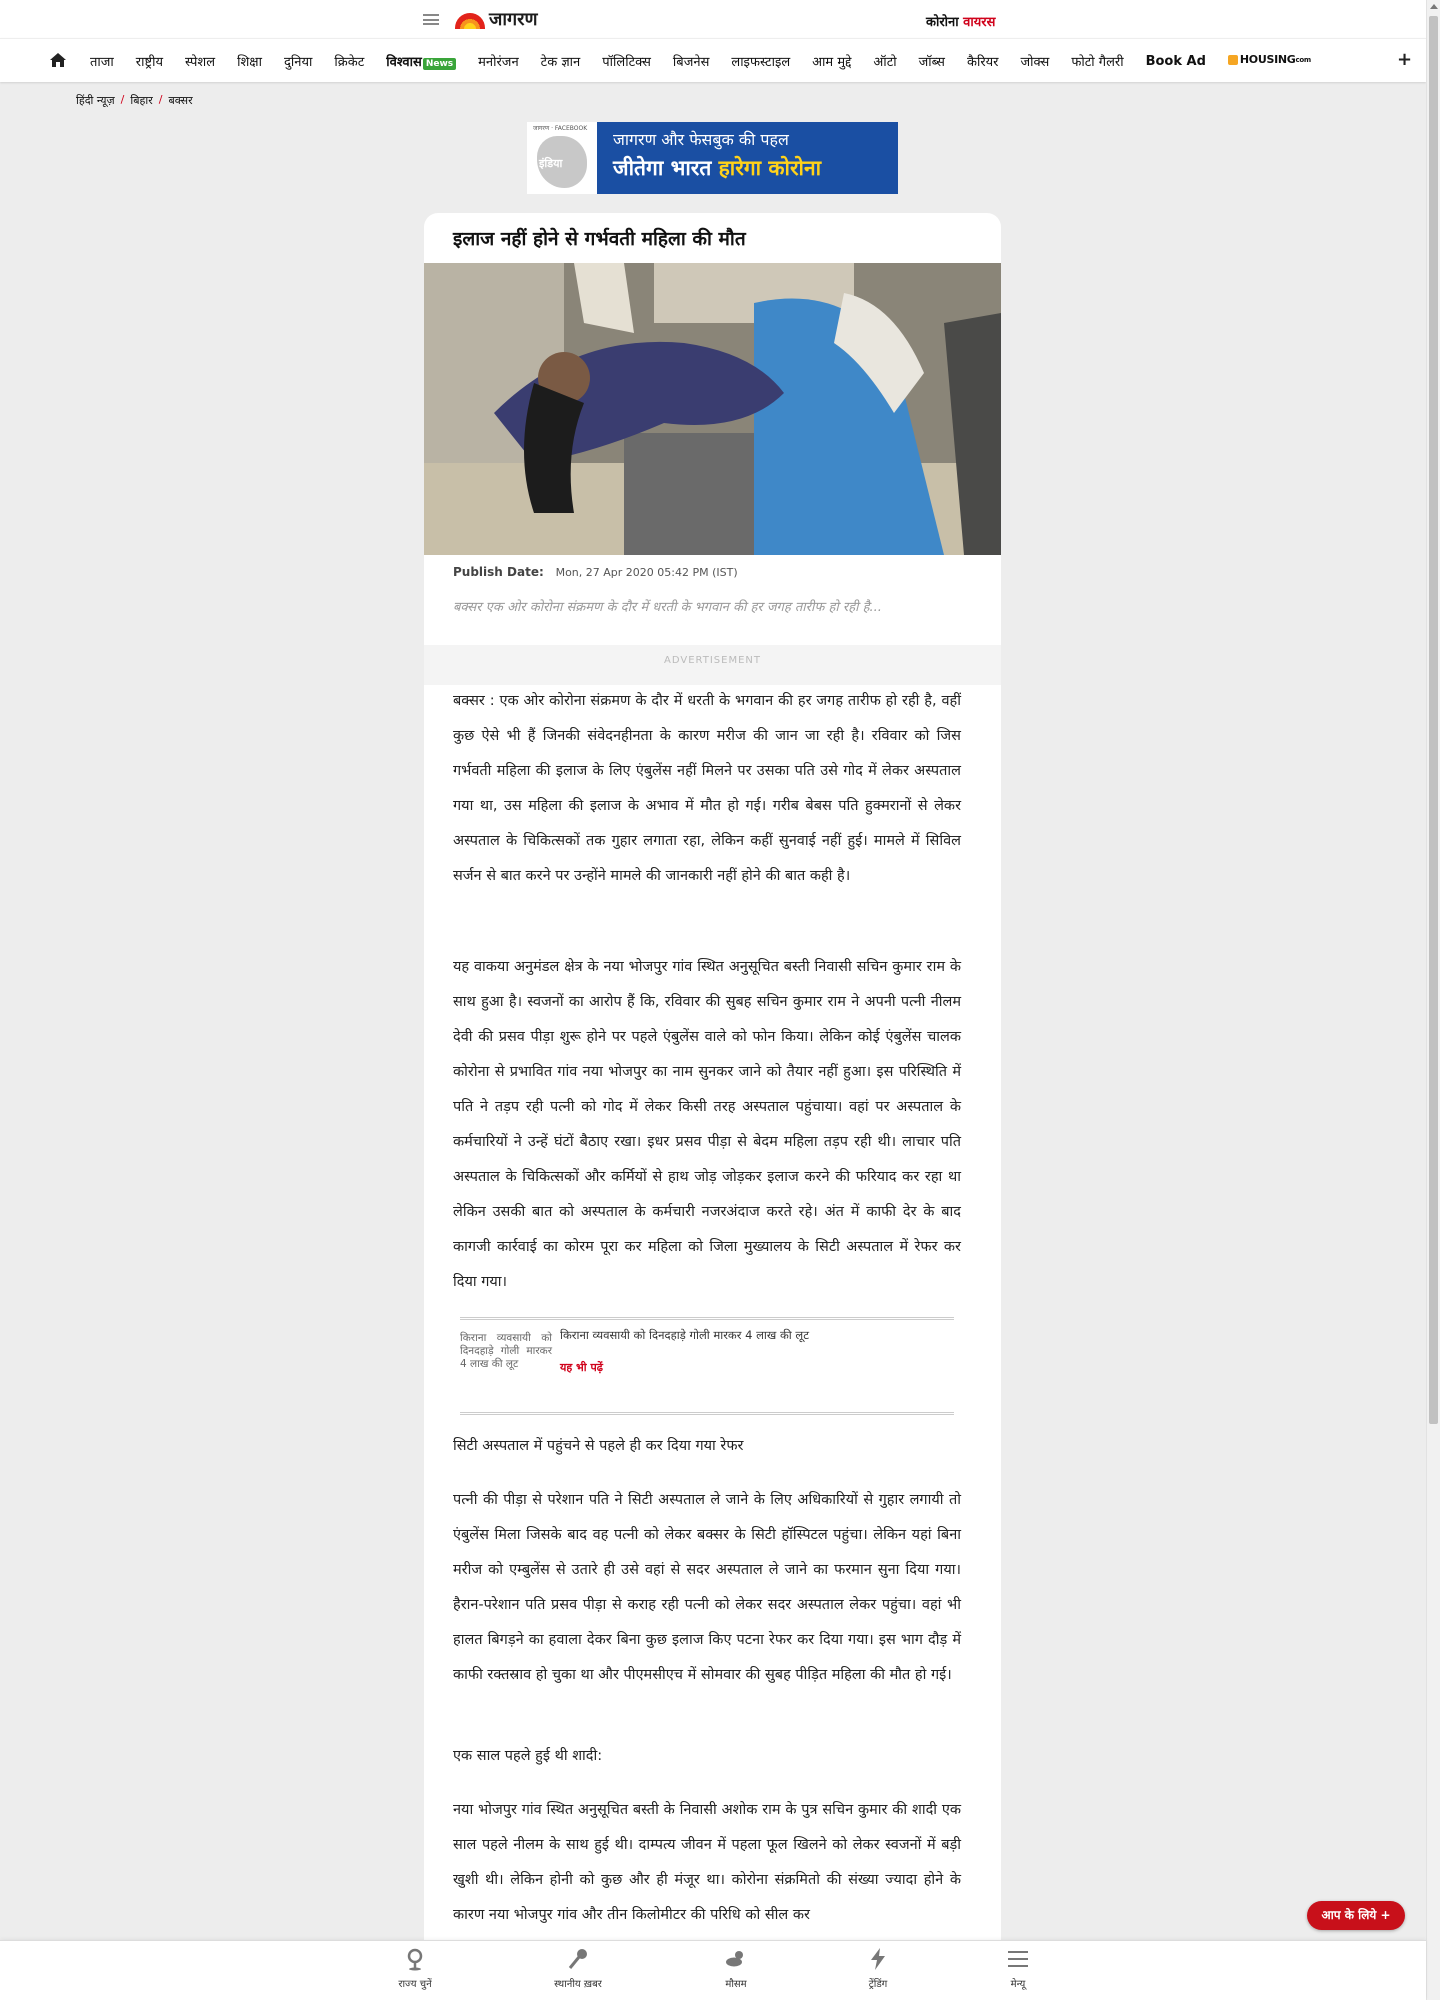 The width and height of the screenshot is (1440, 2000). What do you see at coordinates (200, 61) in the screenshot?
I see `nav-item-special: स्पेशल` at bounding box center [200, 61].